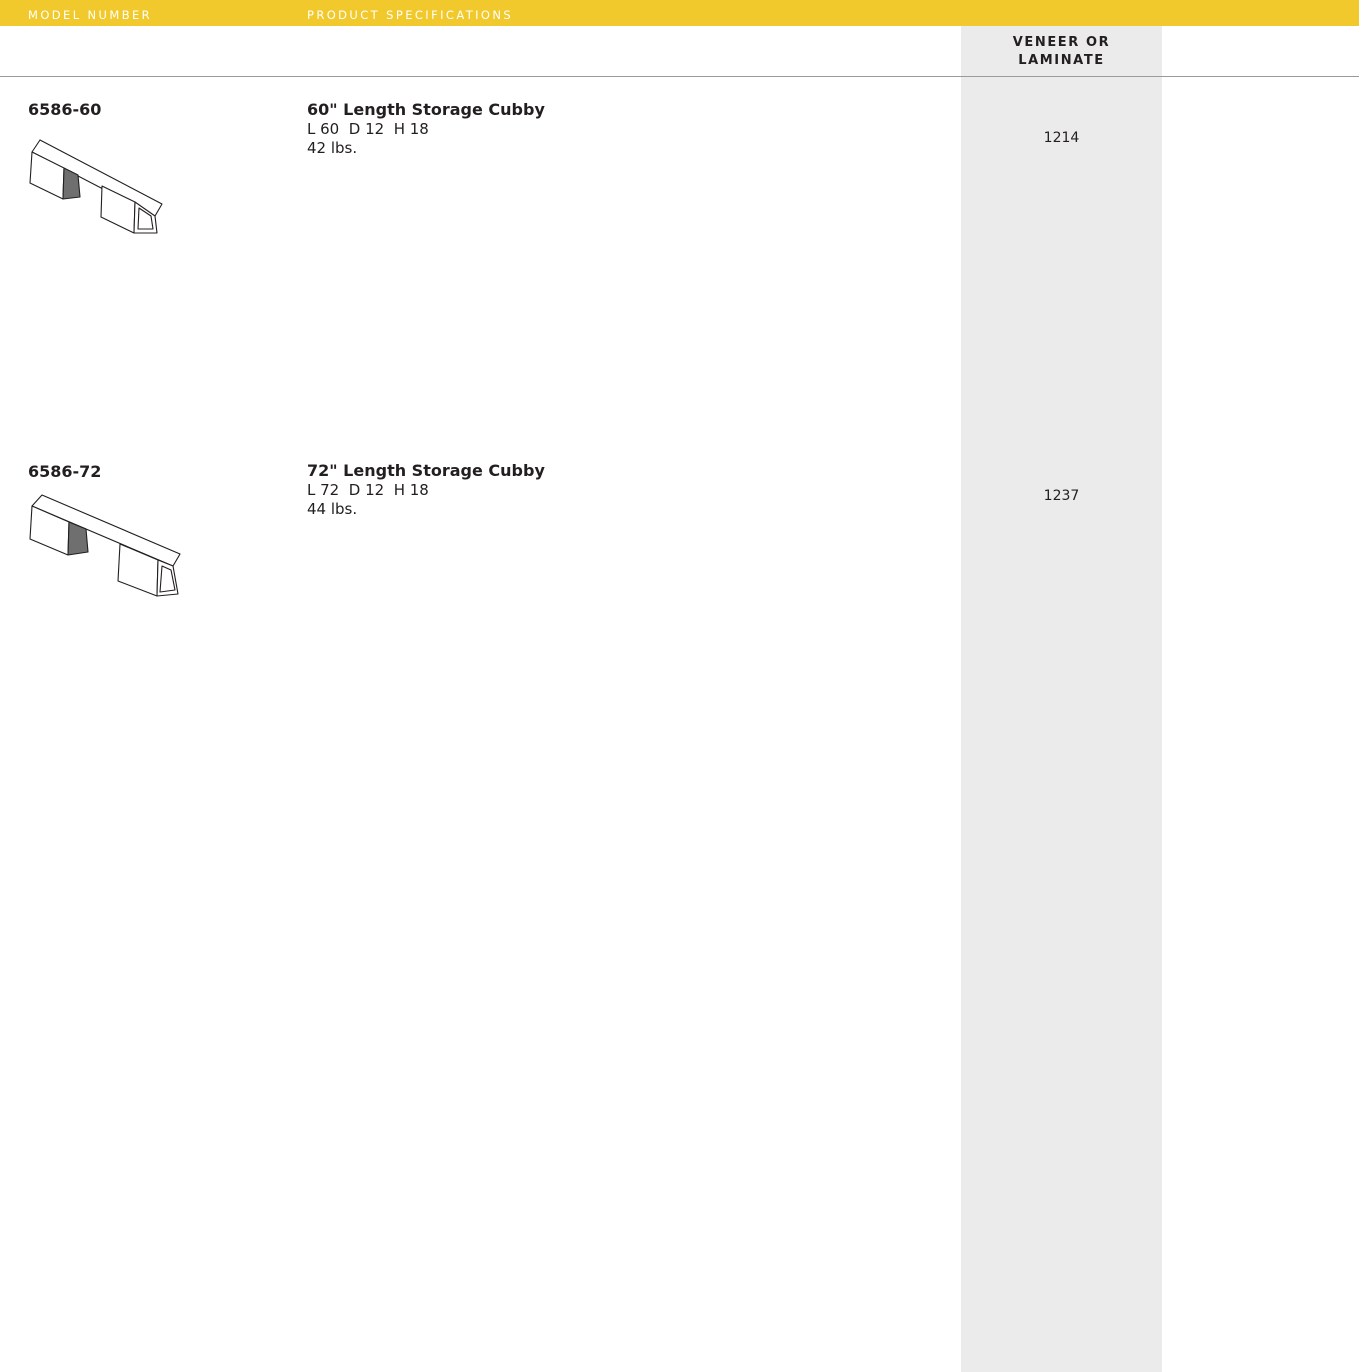 Image resolution: width=1359 pixels, height=1372 pixels. I want to click on product-dimensions: L 72 D 12 H 18, so click(368, 490).